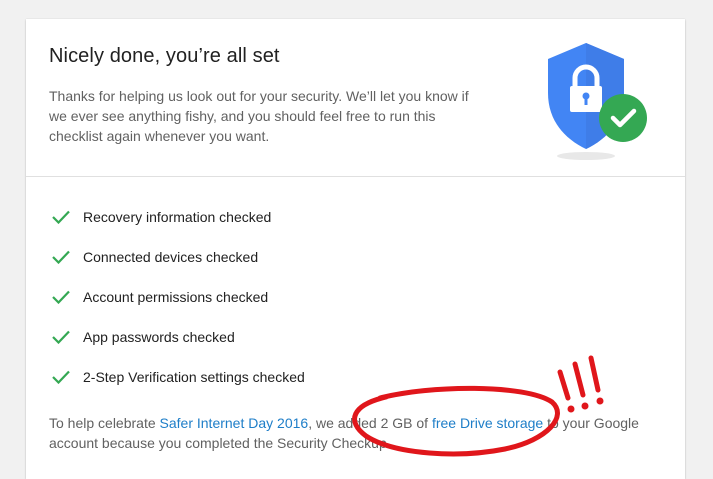  Describe the element at coordinates (370, 423) in the screenshot. I see `footer-text-part: , we added 2 GB of` at that location.